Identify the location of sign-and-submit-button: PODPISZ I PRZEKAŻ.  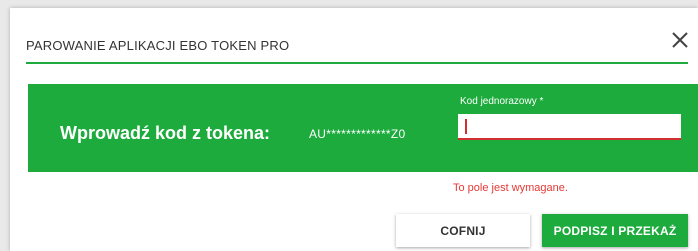
(615, 230).